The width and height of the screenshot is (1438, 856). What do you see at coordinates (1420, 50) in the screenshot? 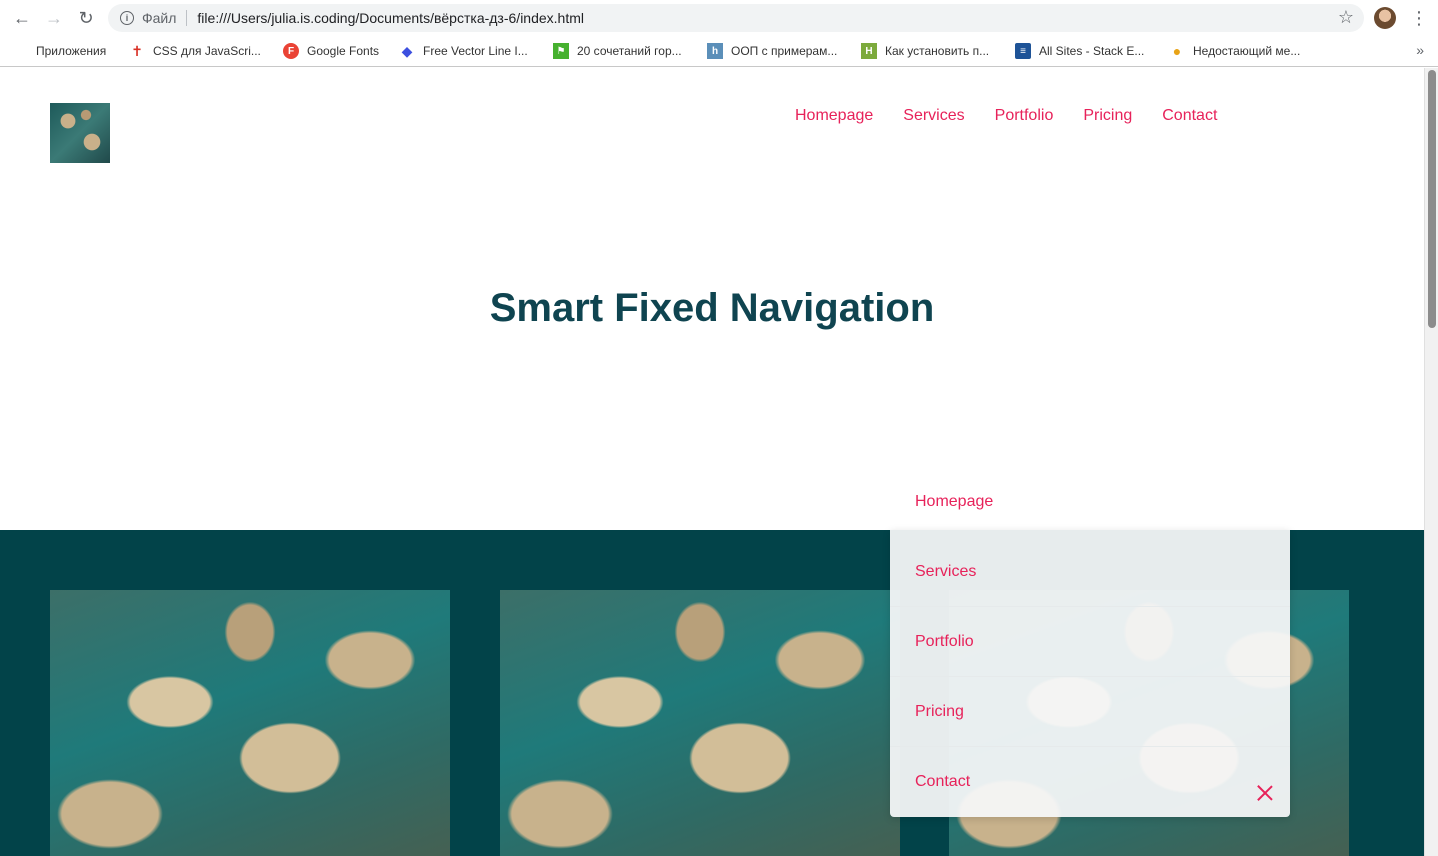
I see `bookmarks-overflow-icon: »` at bounding box center [1420, 50].